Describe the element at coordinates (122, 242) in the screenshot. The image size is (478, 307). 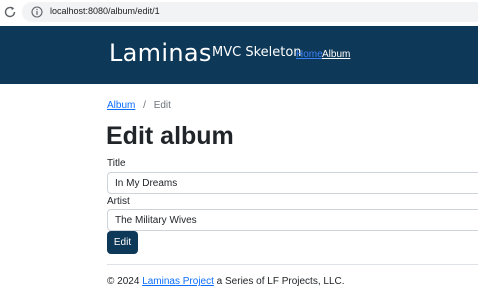
I see `edit-submit-button: Edit` at that location.